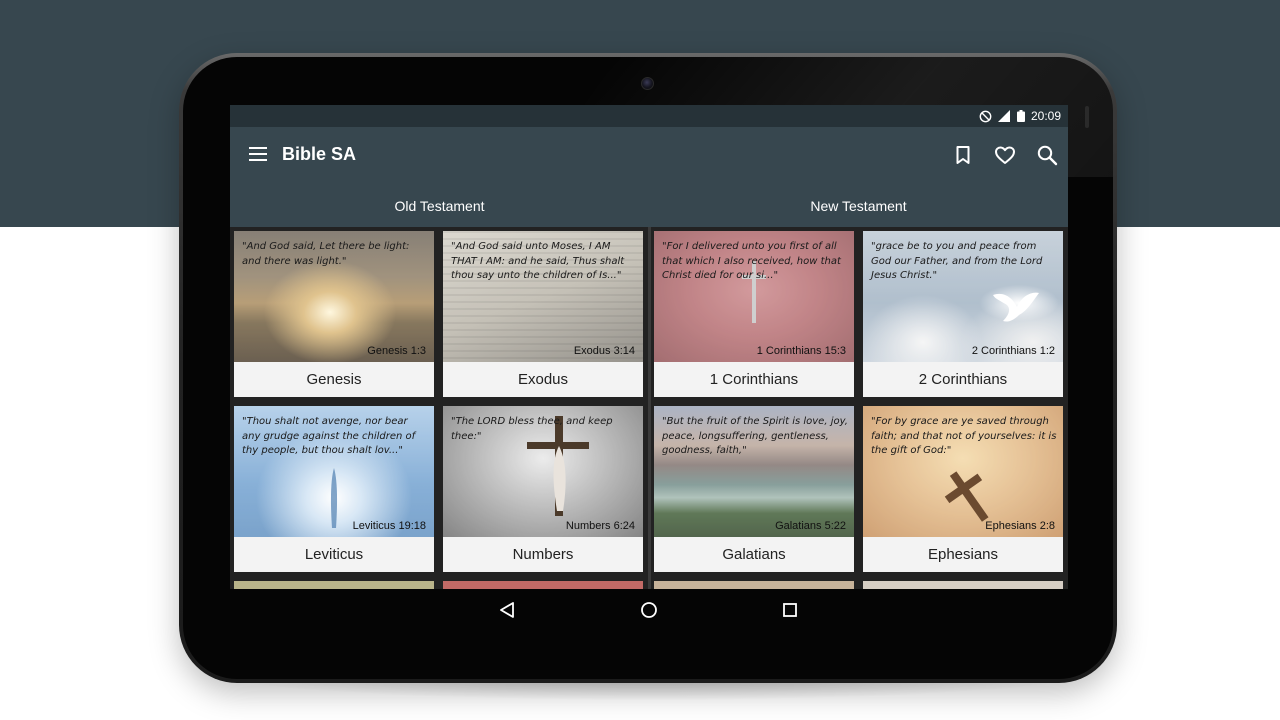 The width and height of the screenshot is (1280, 720). Describe the element at coordinates (810, 526) in the screenshot. I see `book-reference: Galatians 5:22` at that location.